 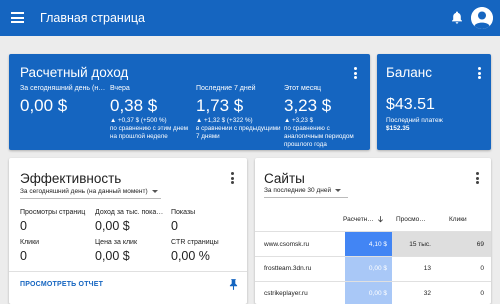 What do you see at coordinates (287, 244) in the screenshot?
I see `site-name: www.csomsk.ru` at bounding box center [287, 244].